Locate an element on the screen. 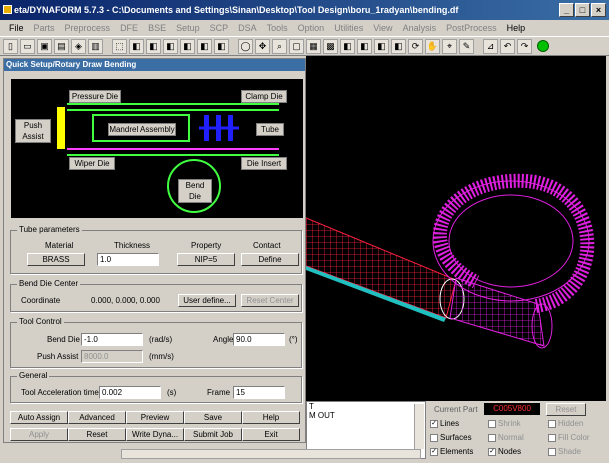  pen-icon: ✎ is located at coordinates (466, 46).